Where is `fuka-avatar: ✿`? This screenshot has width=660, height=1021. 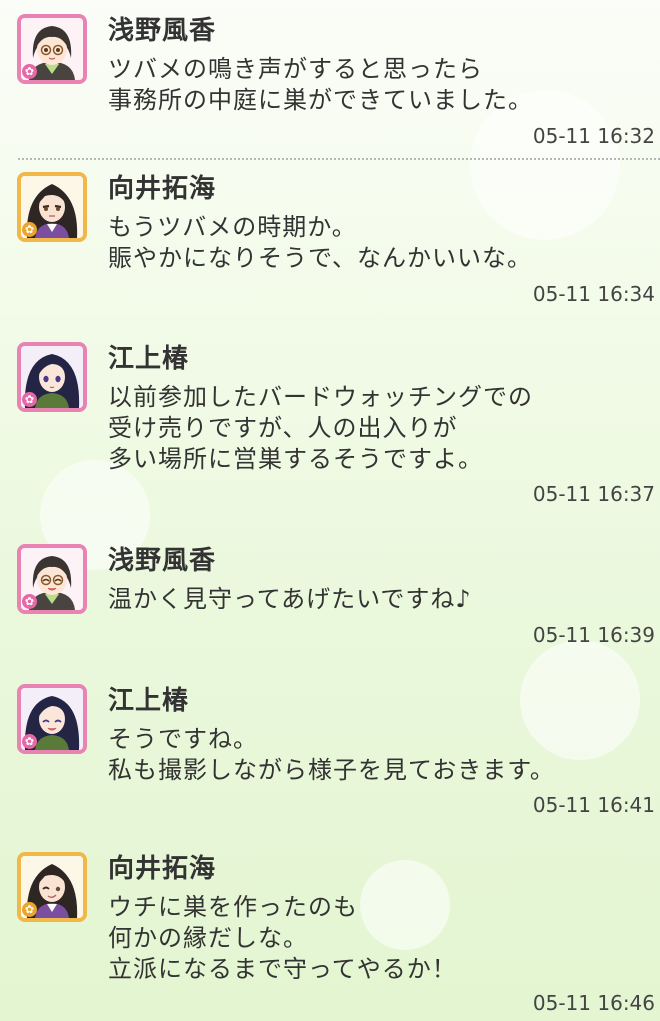 fuka-avatar: ✿ is located at coordinates (52, 49).